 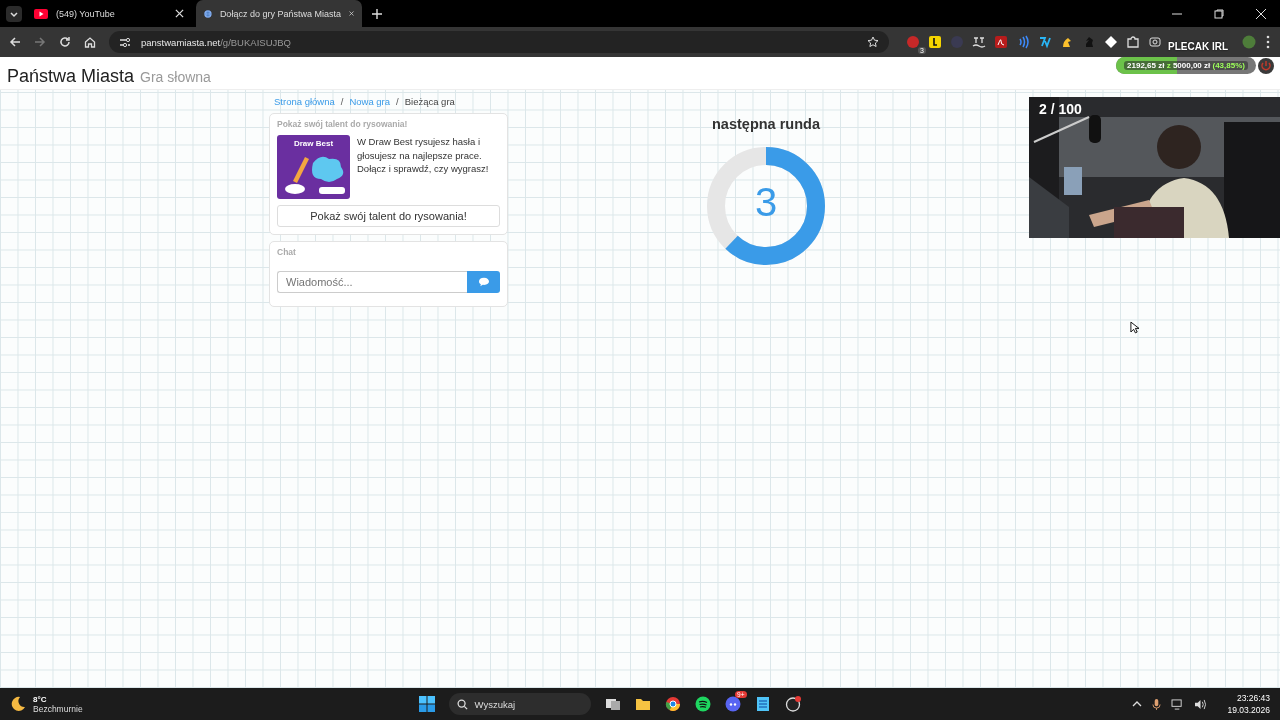 I want to click on goal-title: PLECAK IRL, so click(x=1198, y=46).